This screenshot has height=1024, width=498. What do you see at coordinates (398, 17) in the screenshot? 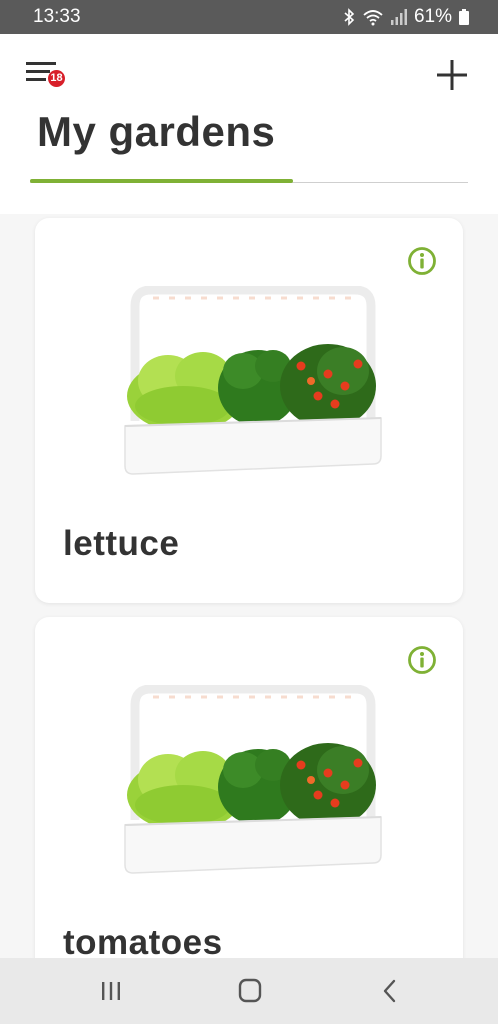
I see `signal-icon` at bounding box center [398, 17].